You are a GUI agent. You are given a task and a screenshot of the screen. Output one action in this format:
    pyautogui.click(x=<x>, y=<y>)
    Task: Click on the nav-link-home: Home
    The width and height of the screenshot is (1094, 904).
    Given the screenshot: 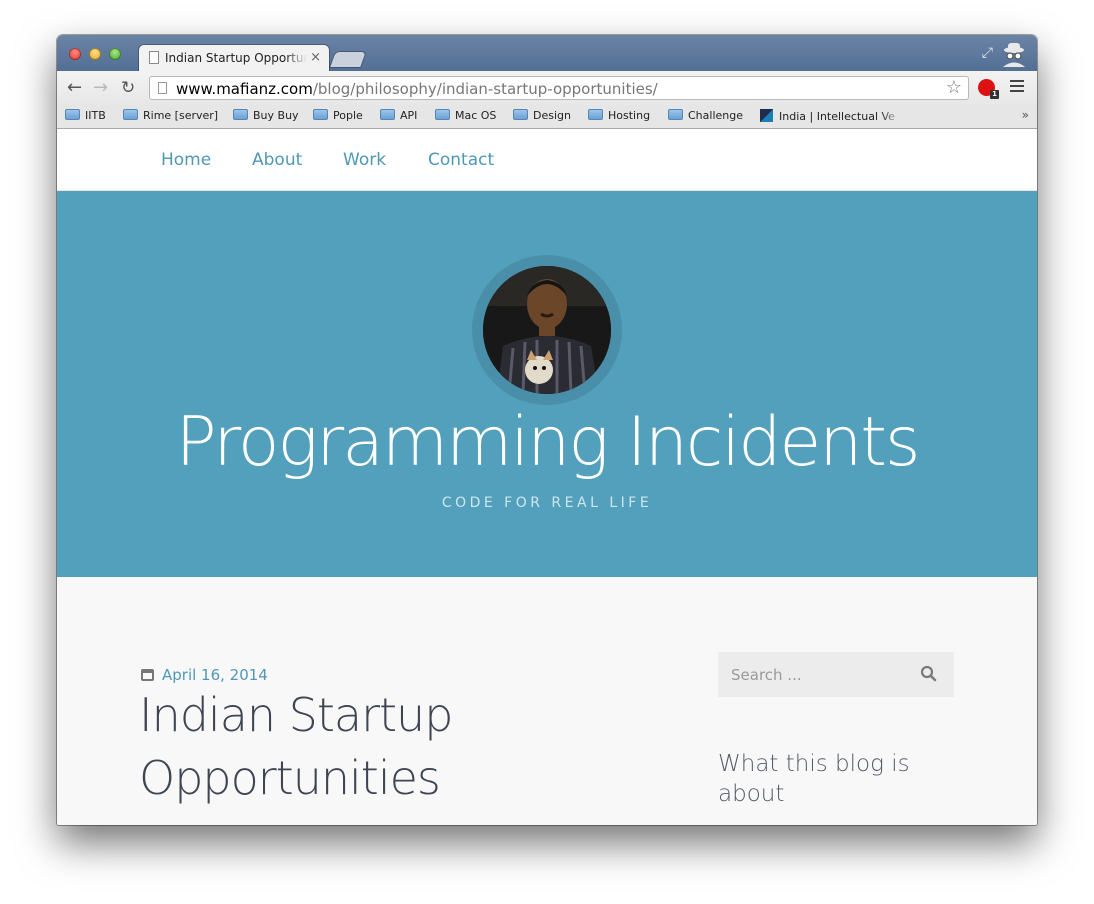 What is the action you would take?
    pyautogui.click(x=186, y=160)
    